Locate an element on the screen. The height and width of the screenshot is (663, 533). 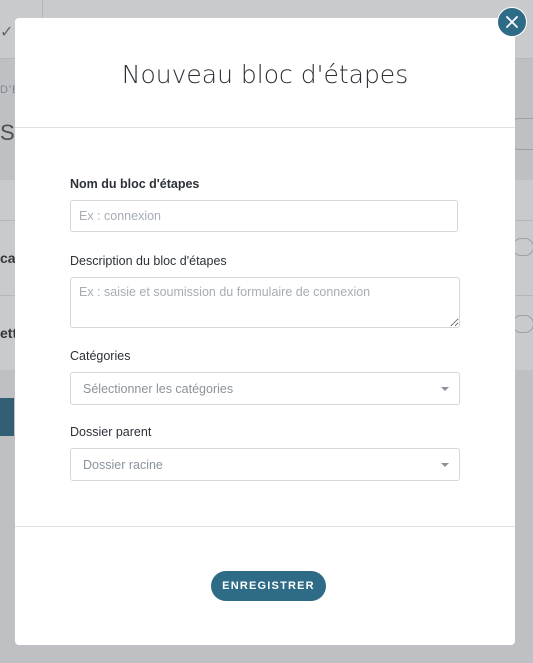
modal-title: Nouveau bloc d'étapes is located at coordinates (265, 74).